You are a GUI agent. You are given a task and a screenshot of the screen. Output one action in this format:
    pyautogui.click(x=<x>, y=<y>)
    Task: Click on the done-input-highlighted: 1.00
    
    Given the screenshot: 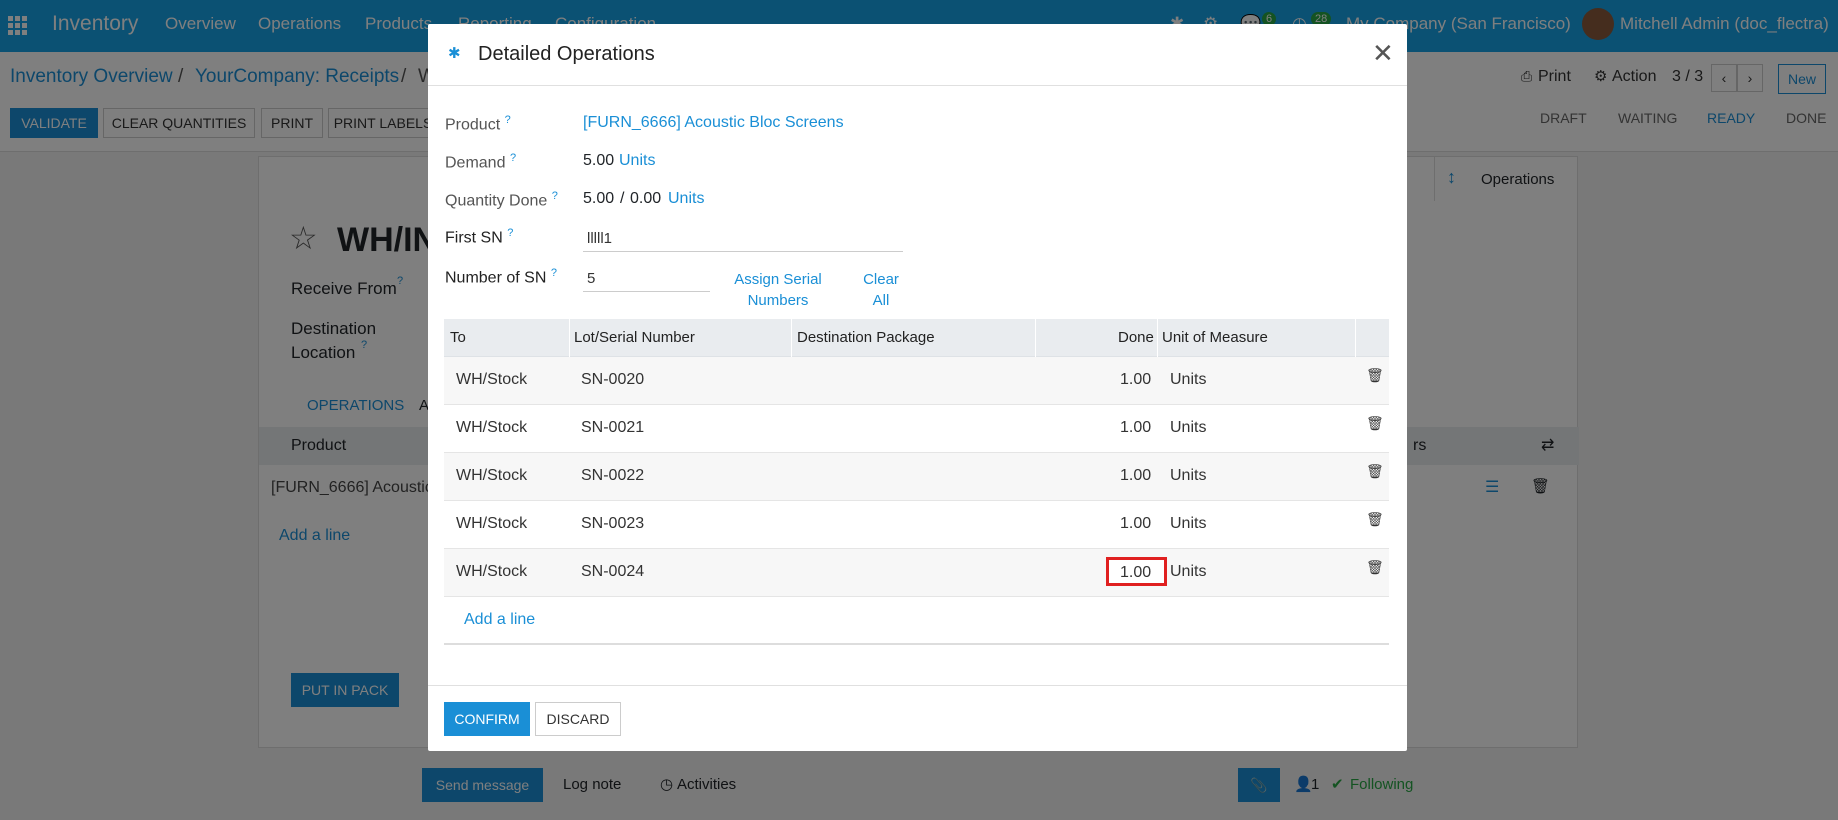 What is the action you would take?
    pyautogui.click(x=1136, y=571)
    